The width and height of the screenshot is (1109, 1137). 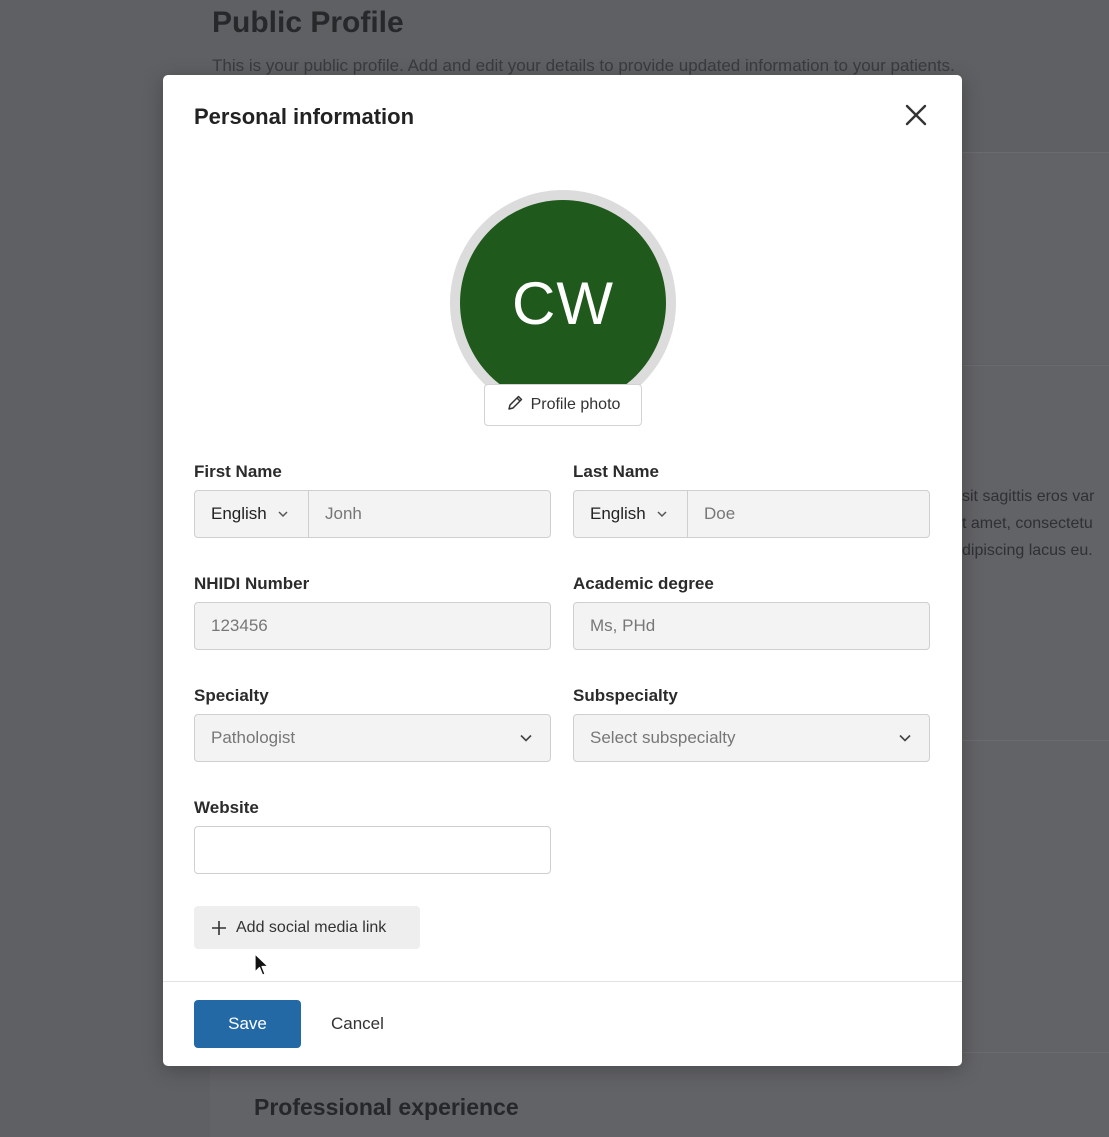 I want to click on profile-photo-button: Profile photo, so click(x=563, y=405).